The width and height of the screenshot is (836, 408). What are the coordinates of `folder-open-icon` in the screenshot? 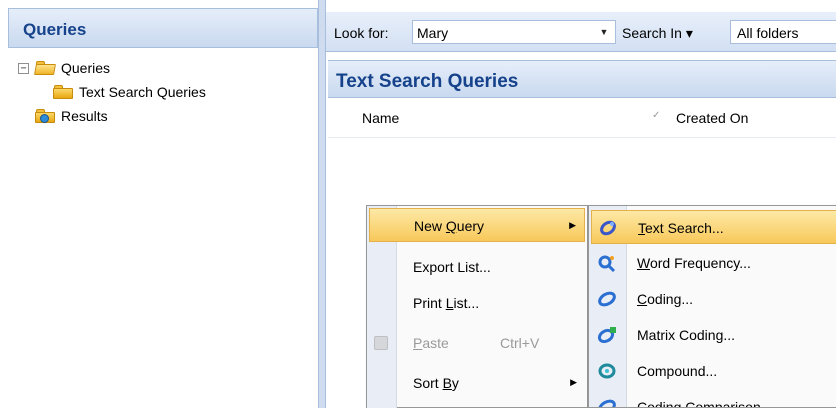 It's located at (45, 68).